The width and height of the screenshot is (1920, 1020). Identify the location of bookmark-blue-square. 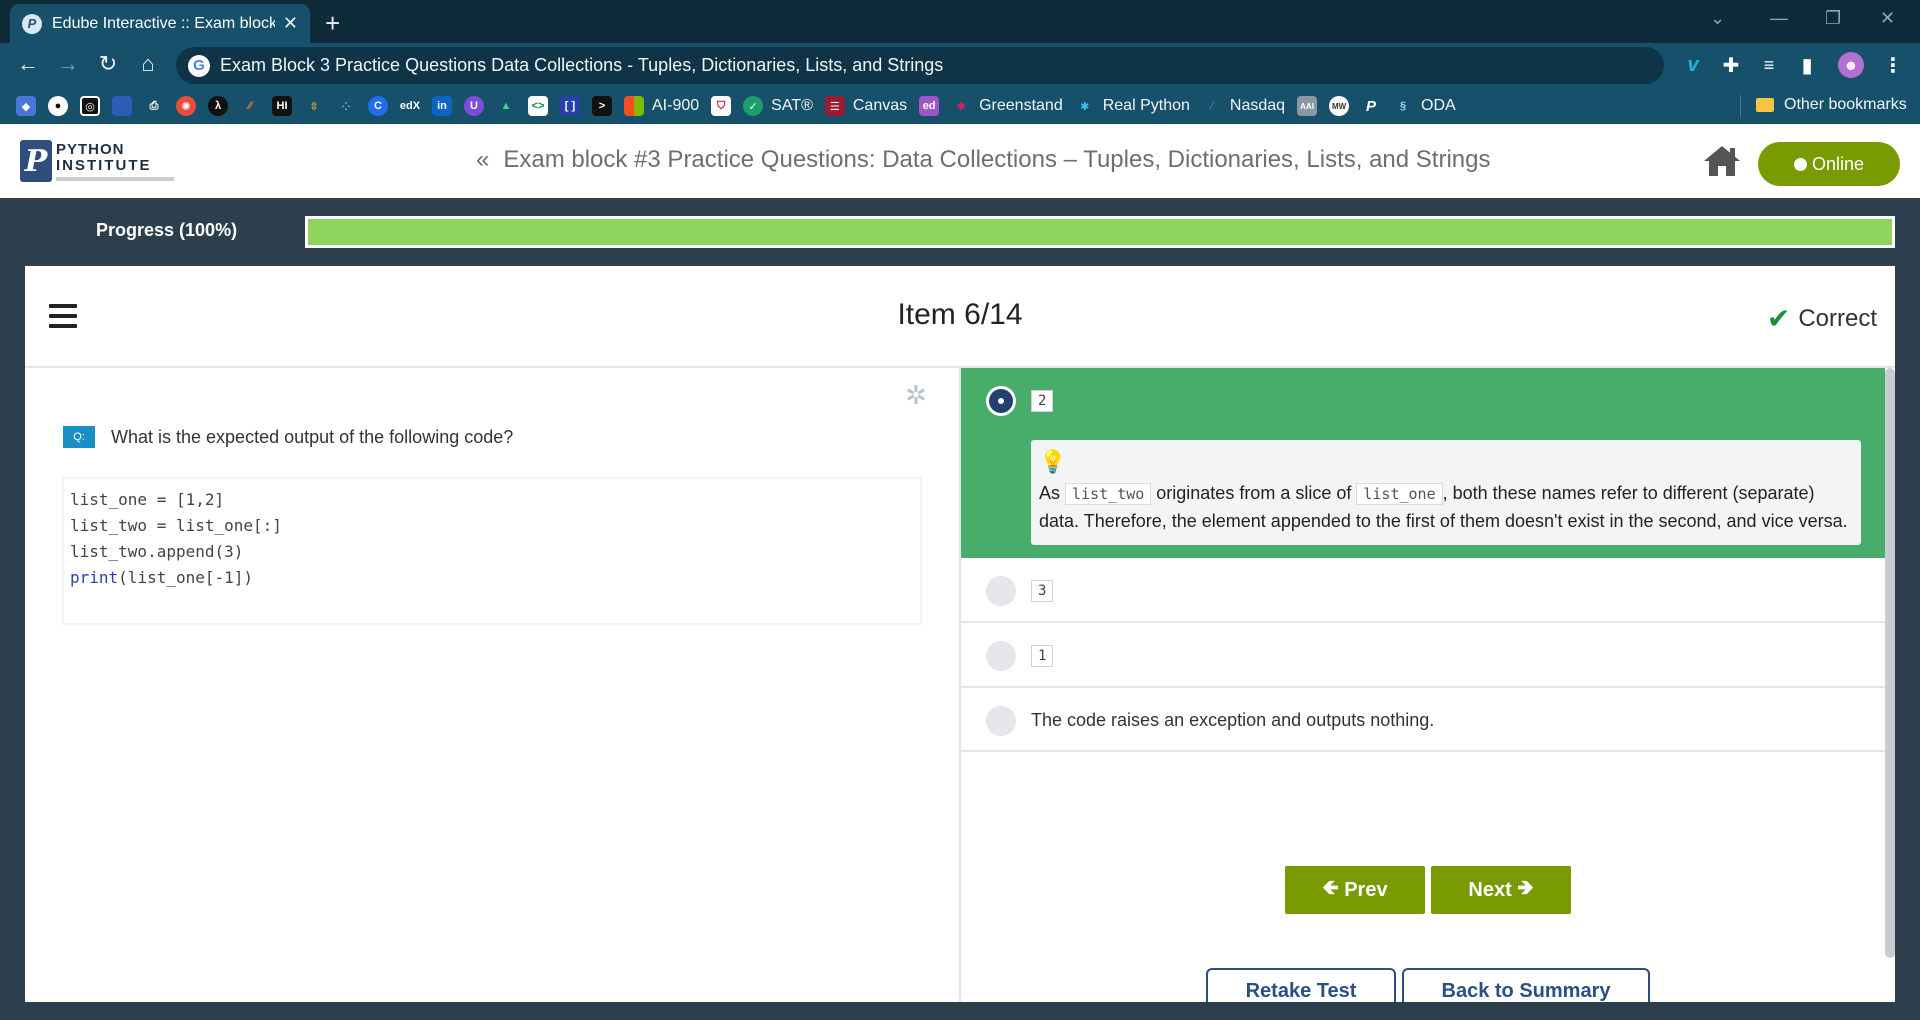
(122, 106).